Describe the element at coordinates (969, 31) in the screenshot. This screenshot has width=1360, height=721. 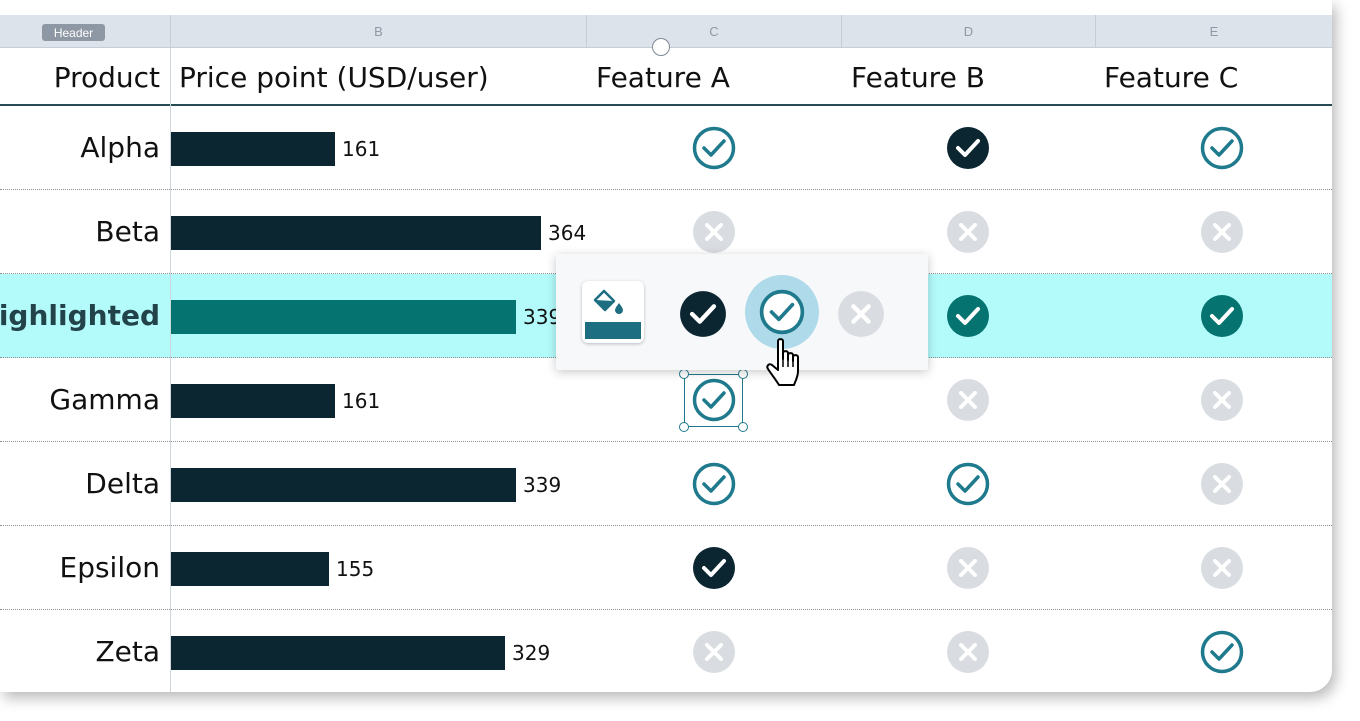
I see `column-header-d: D` at that location.